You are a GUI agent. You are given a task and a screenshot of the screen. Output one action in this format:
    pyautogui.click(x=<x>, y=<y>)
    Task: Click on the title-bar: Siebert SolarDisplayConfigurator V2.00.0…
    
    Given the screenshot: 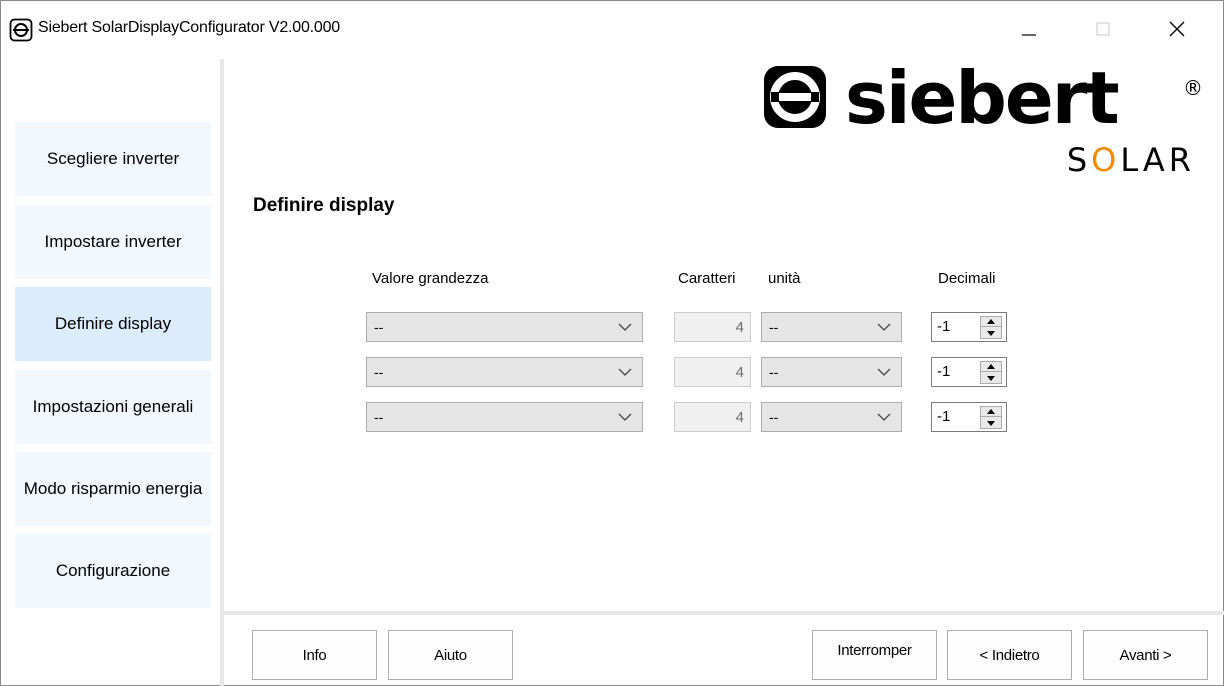 What is the action you would take?
    pyautogui.click(x=612, y=30)
    